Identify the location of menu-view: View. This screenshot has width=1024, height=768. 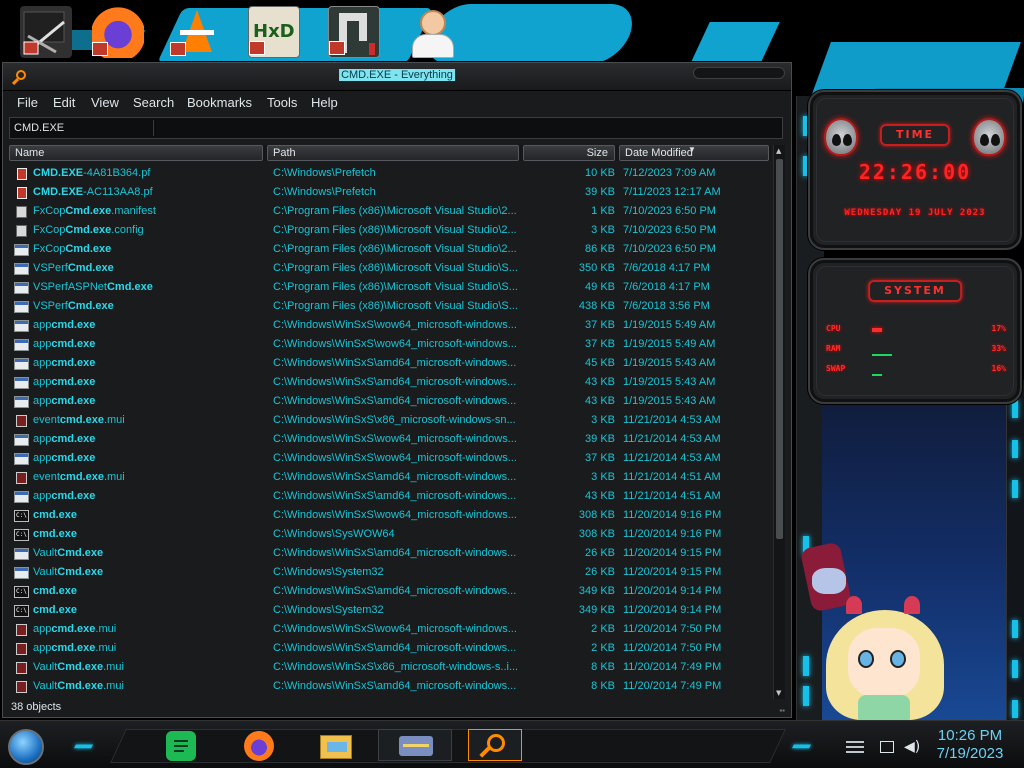
(105, 102).